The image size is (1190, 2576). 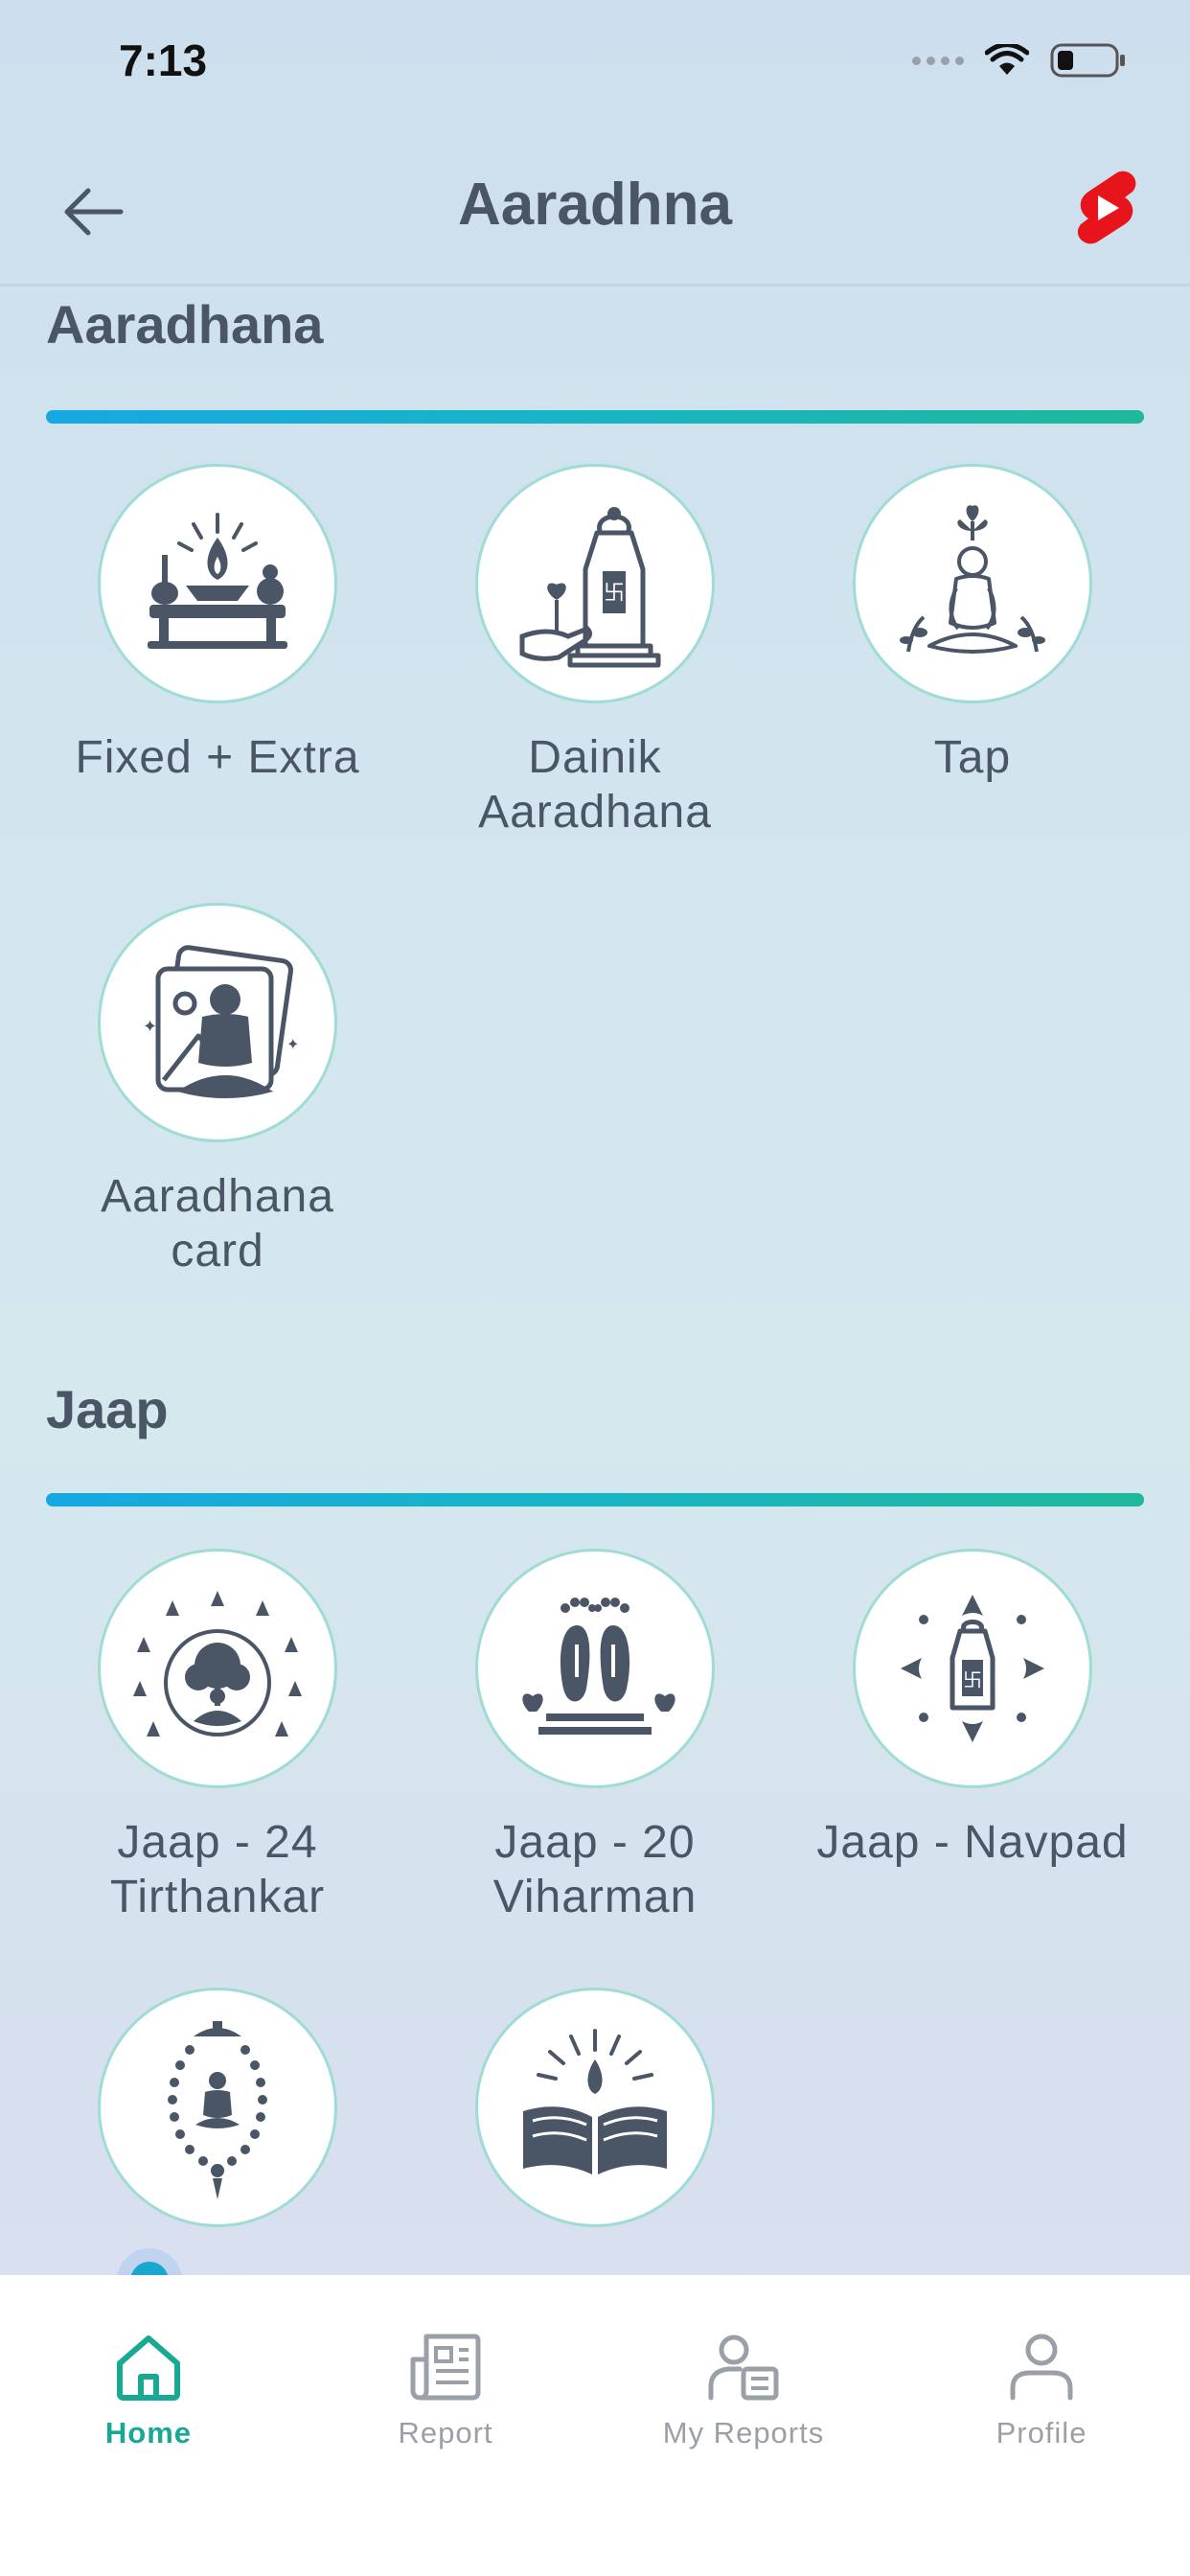 I want to click on home-icon, so click(x=148, y=2368).